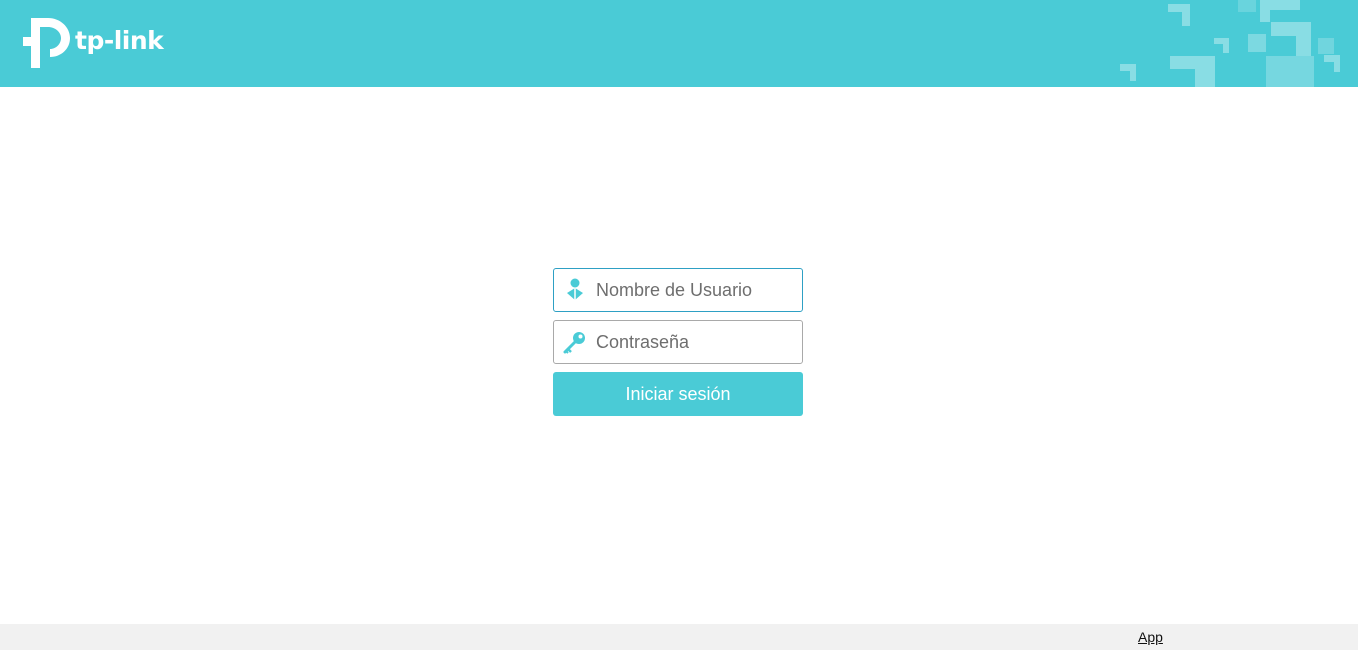 The image size is (1358, 650). What do you see at coordinates (678, 394) in the screenshot?
I see `login-button: Iniciar sesión` at bounding box center [678, 394].